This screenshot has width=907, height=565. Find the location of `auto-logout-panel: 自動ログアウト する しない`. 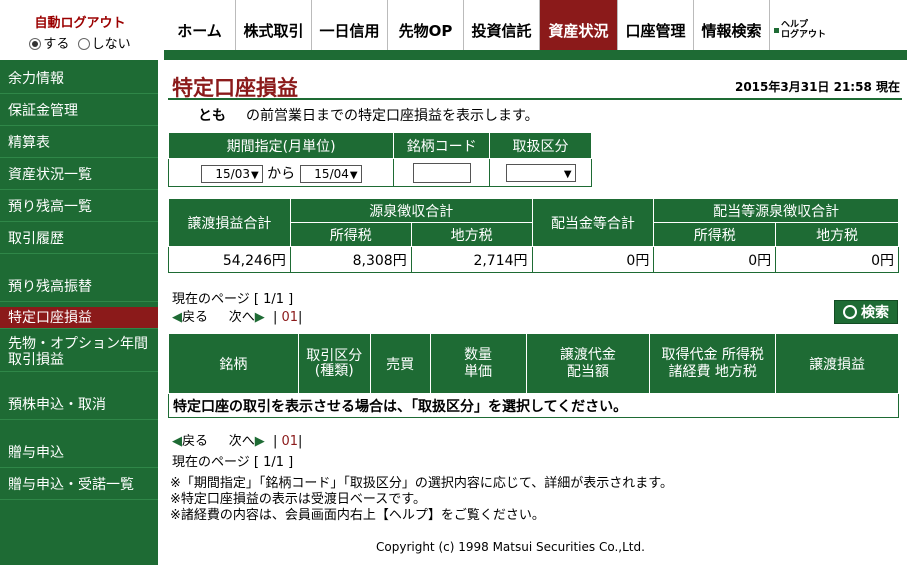

auto-logout-panel: 自動ログアウト する しない is located at coordinates (80, 30).